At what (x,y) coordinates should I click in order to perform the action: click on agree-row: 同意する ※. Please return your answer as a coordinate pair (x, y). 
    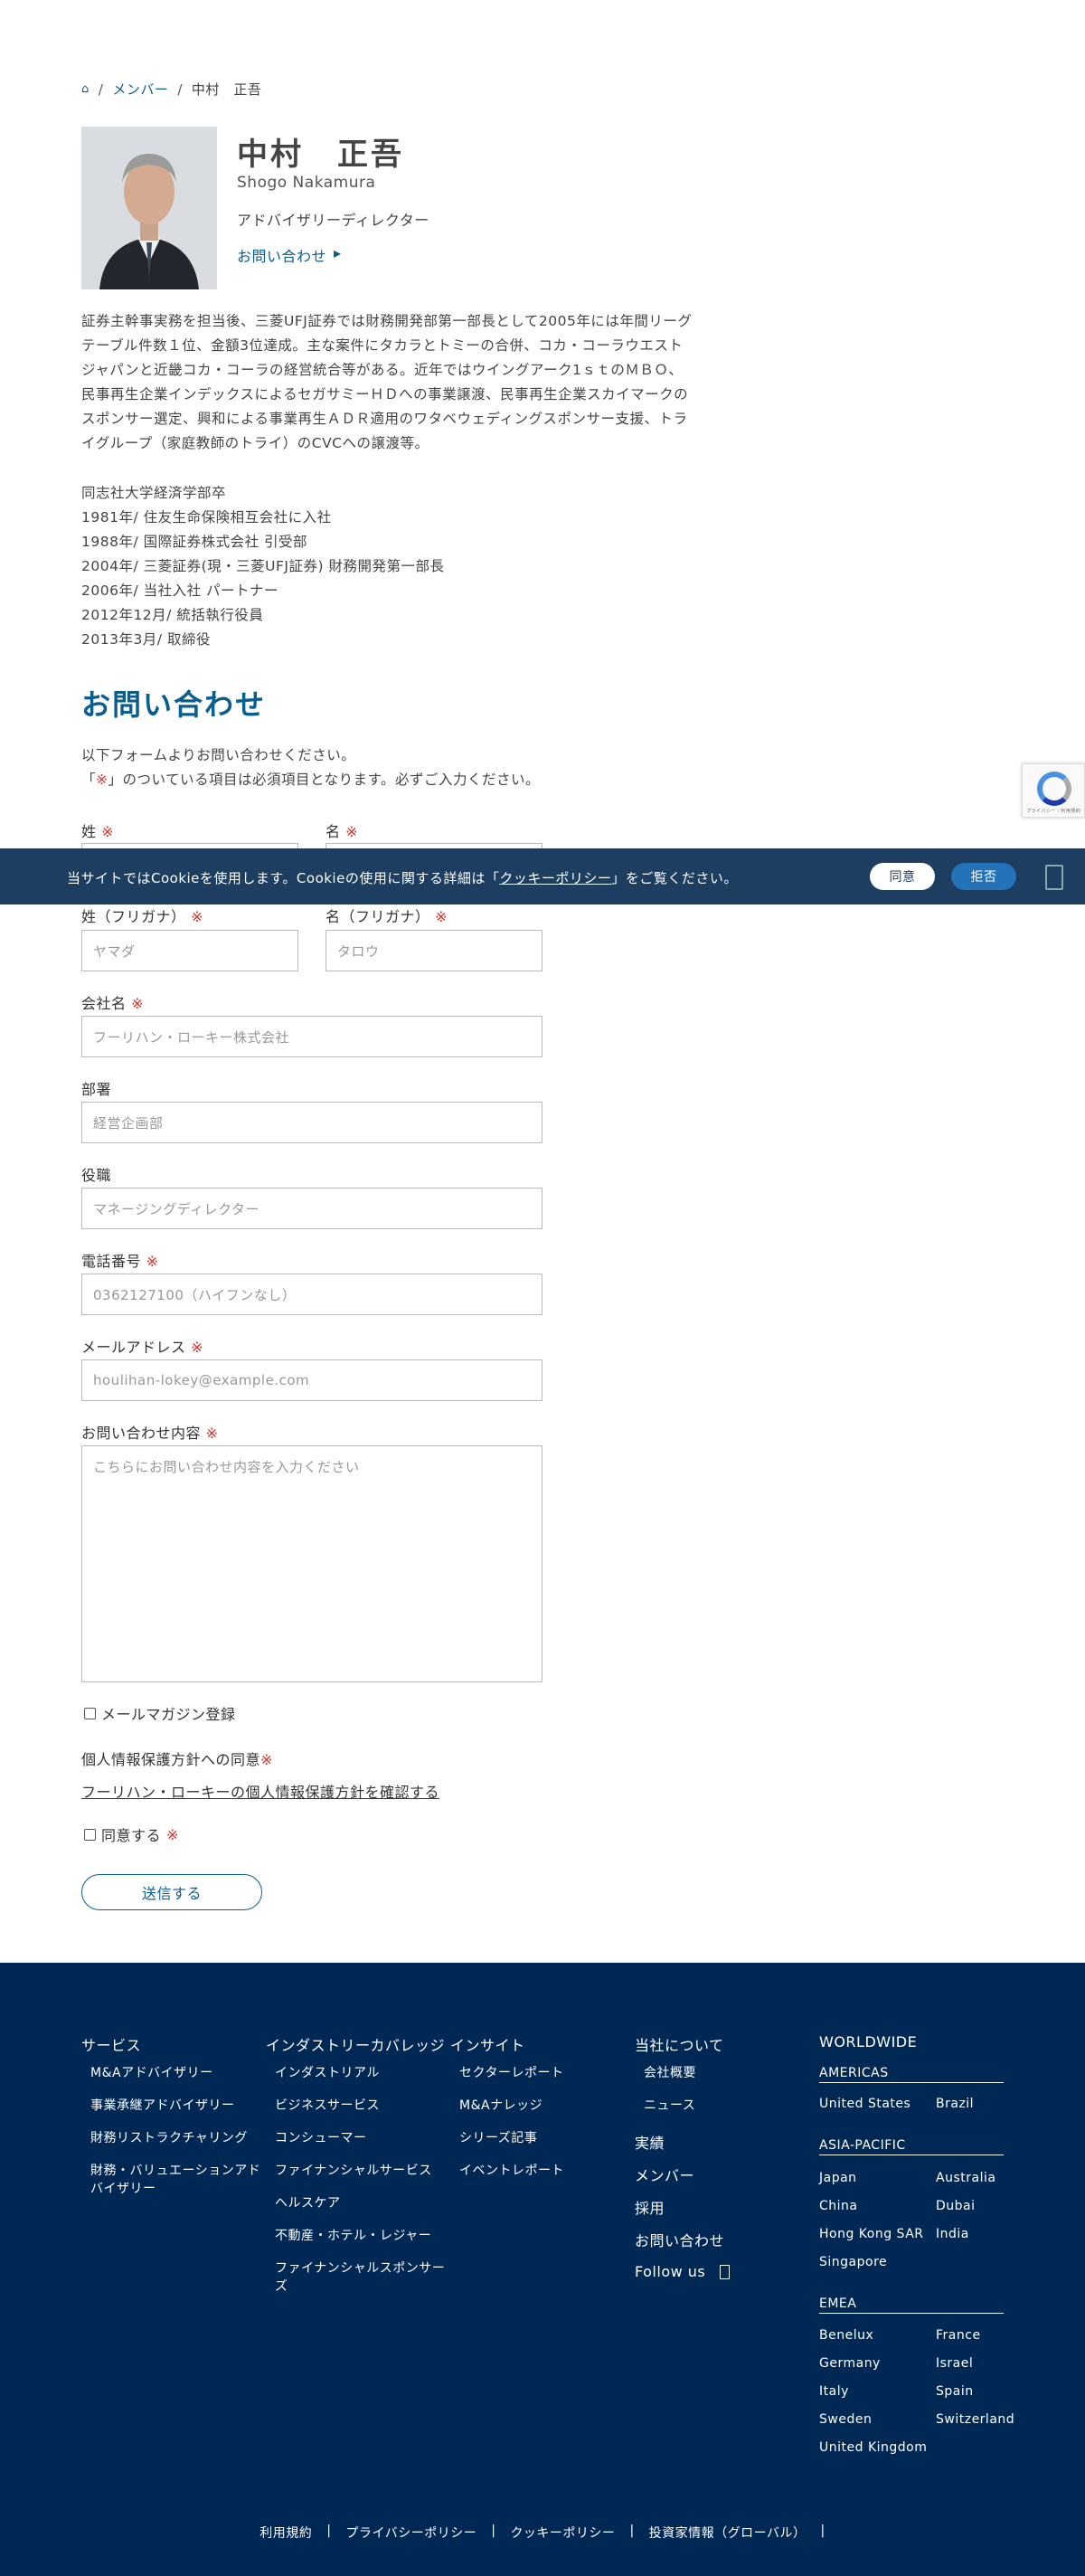
    Looking at the image, I should click on (132, 1834).